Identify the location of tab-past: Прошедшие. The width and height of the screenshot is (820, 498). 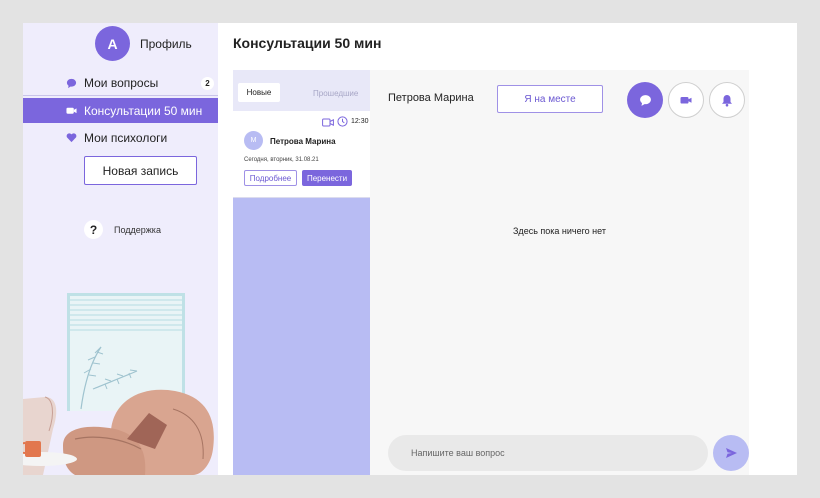
(335, 93).